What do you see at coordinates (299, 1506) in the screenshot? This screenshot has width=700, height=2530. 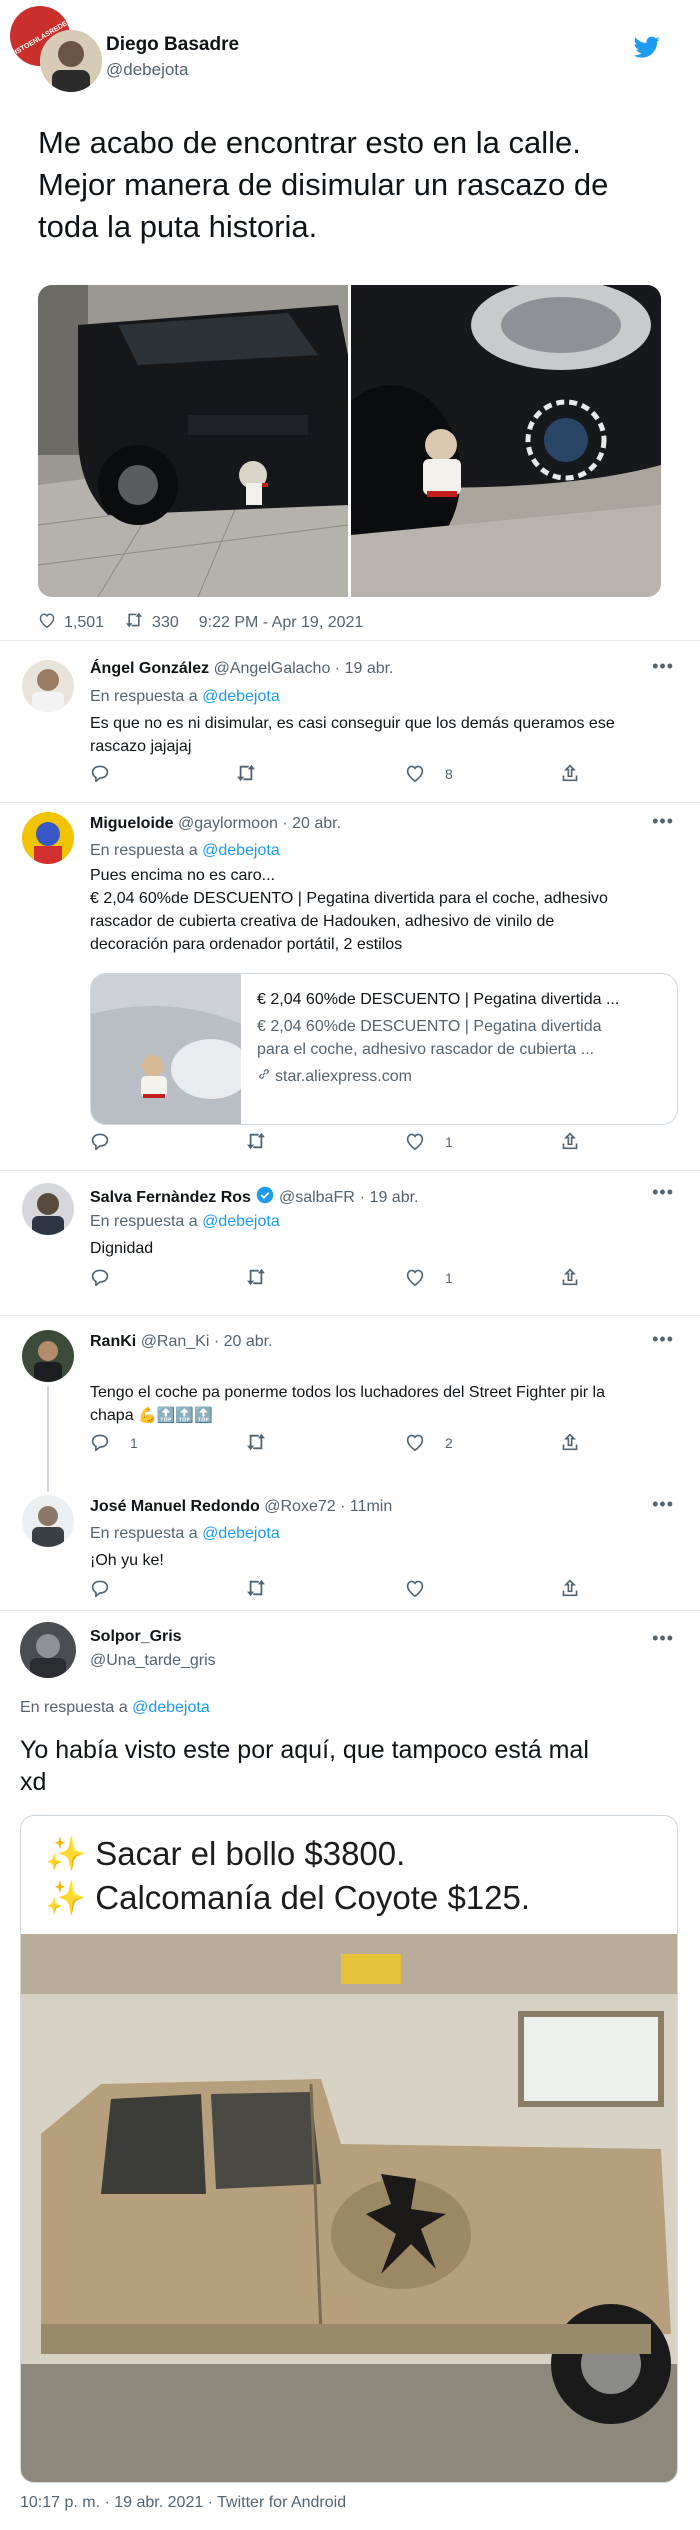 I see `reply-author-handle: @Roxe72` at bounding box center [299, 1506].